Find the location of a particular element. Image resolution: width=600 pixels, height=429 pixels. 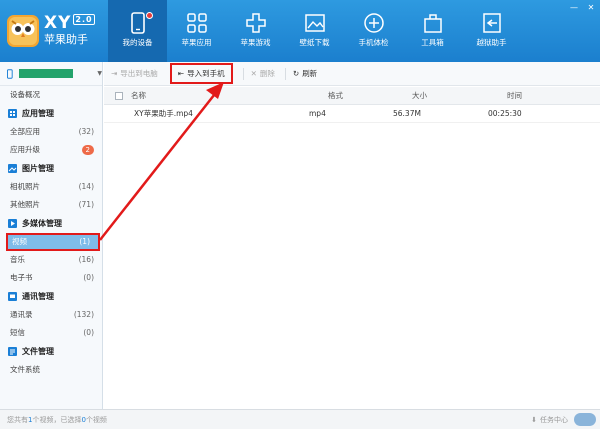

sidebar-item-label: 短信 is located at coordinates (17, 332).